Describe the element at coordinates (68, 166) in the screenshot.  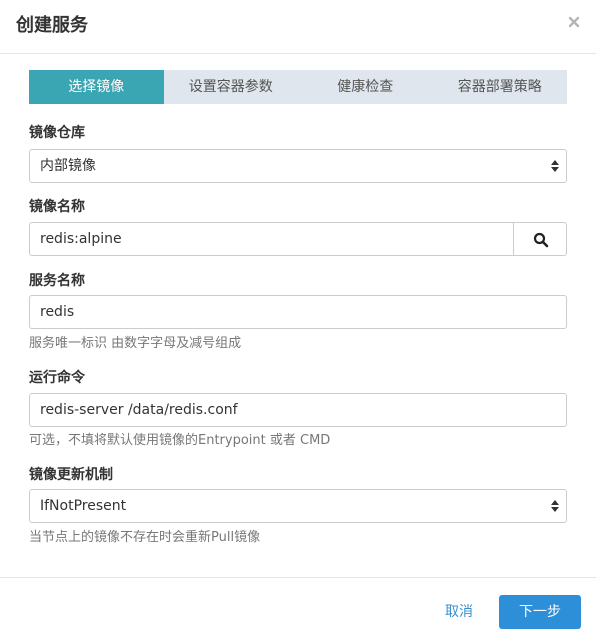
I see `registry-select-value: 内部镜像` at that location.